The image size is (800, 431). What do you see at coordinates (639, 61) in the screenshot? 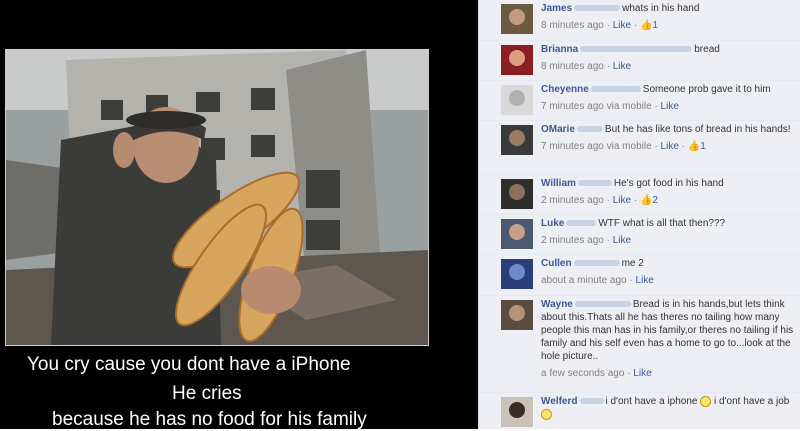
I see `comment: Brianna bread 8 minutes ago · Like` at bounding box center [639, 61].